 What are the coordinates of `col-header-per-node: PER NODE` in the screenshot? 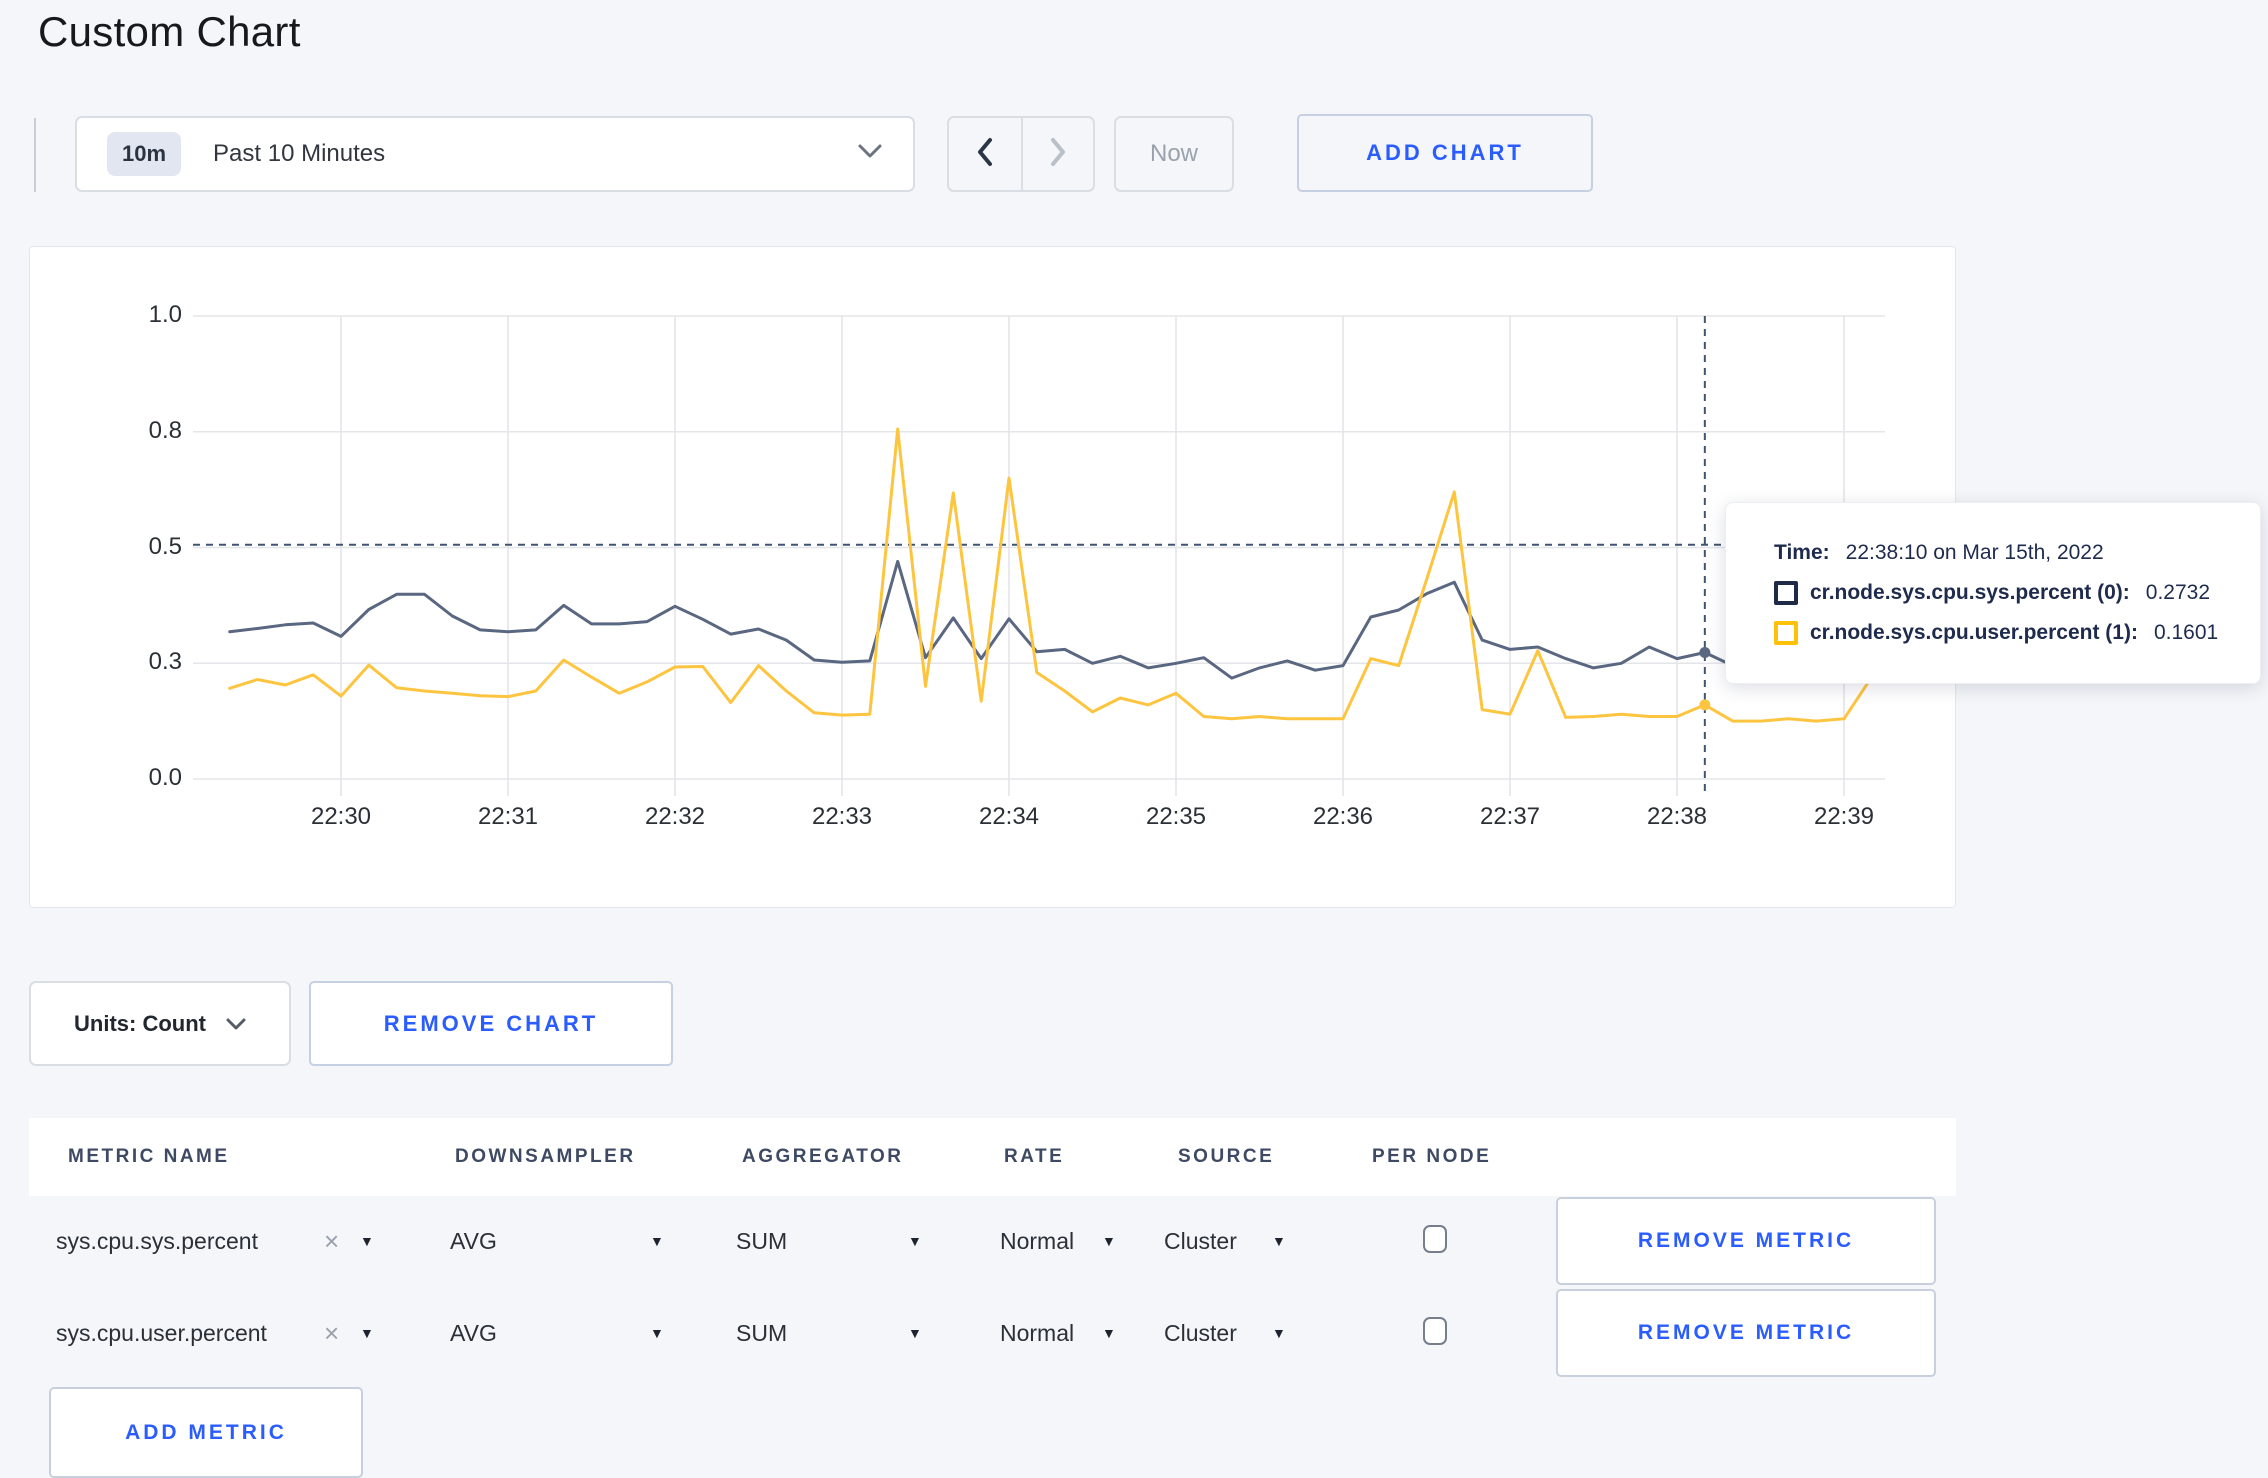 It's located at (1432, 1156).